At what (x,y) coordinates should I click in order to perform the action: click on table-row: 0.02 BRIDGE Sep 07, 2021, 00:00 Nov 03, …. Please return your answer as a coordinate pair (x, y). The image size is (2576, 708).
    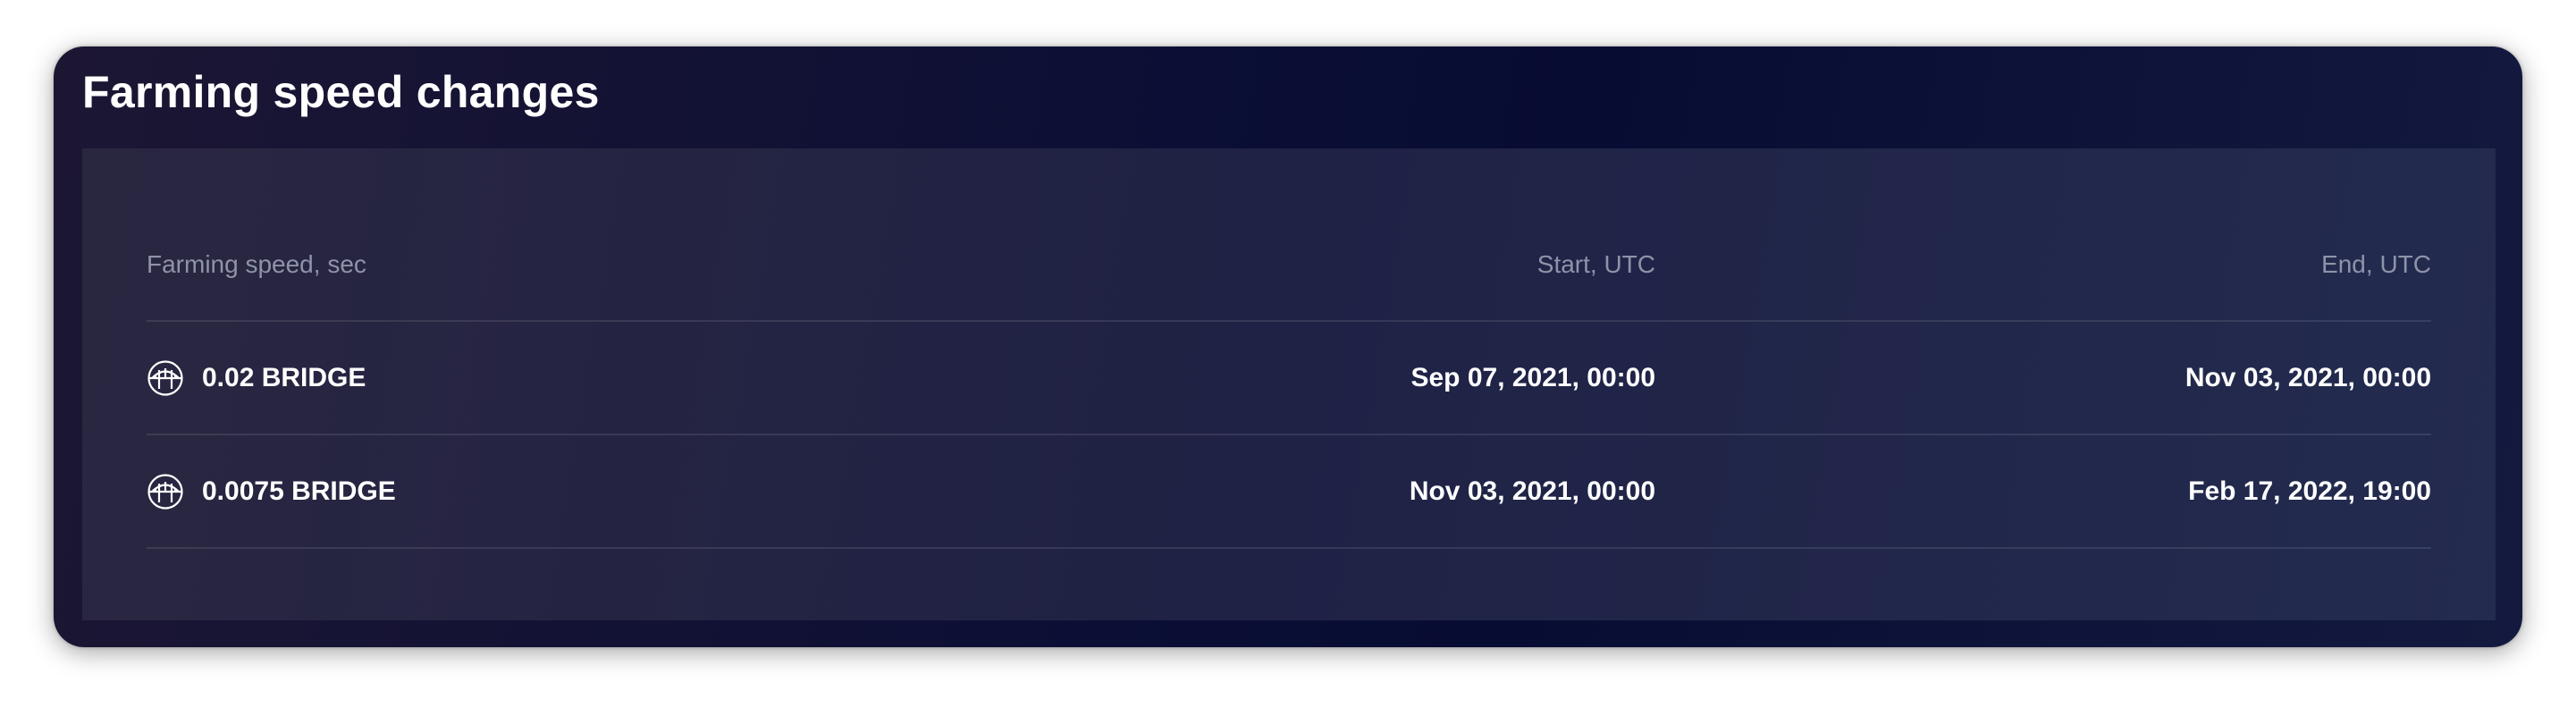
    Looking at the image, I should click on (1289, 378).